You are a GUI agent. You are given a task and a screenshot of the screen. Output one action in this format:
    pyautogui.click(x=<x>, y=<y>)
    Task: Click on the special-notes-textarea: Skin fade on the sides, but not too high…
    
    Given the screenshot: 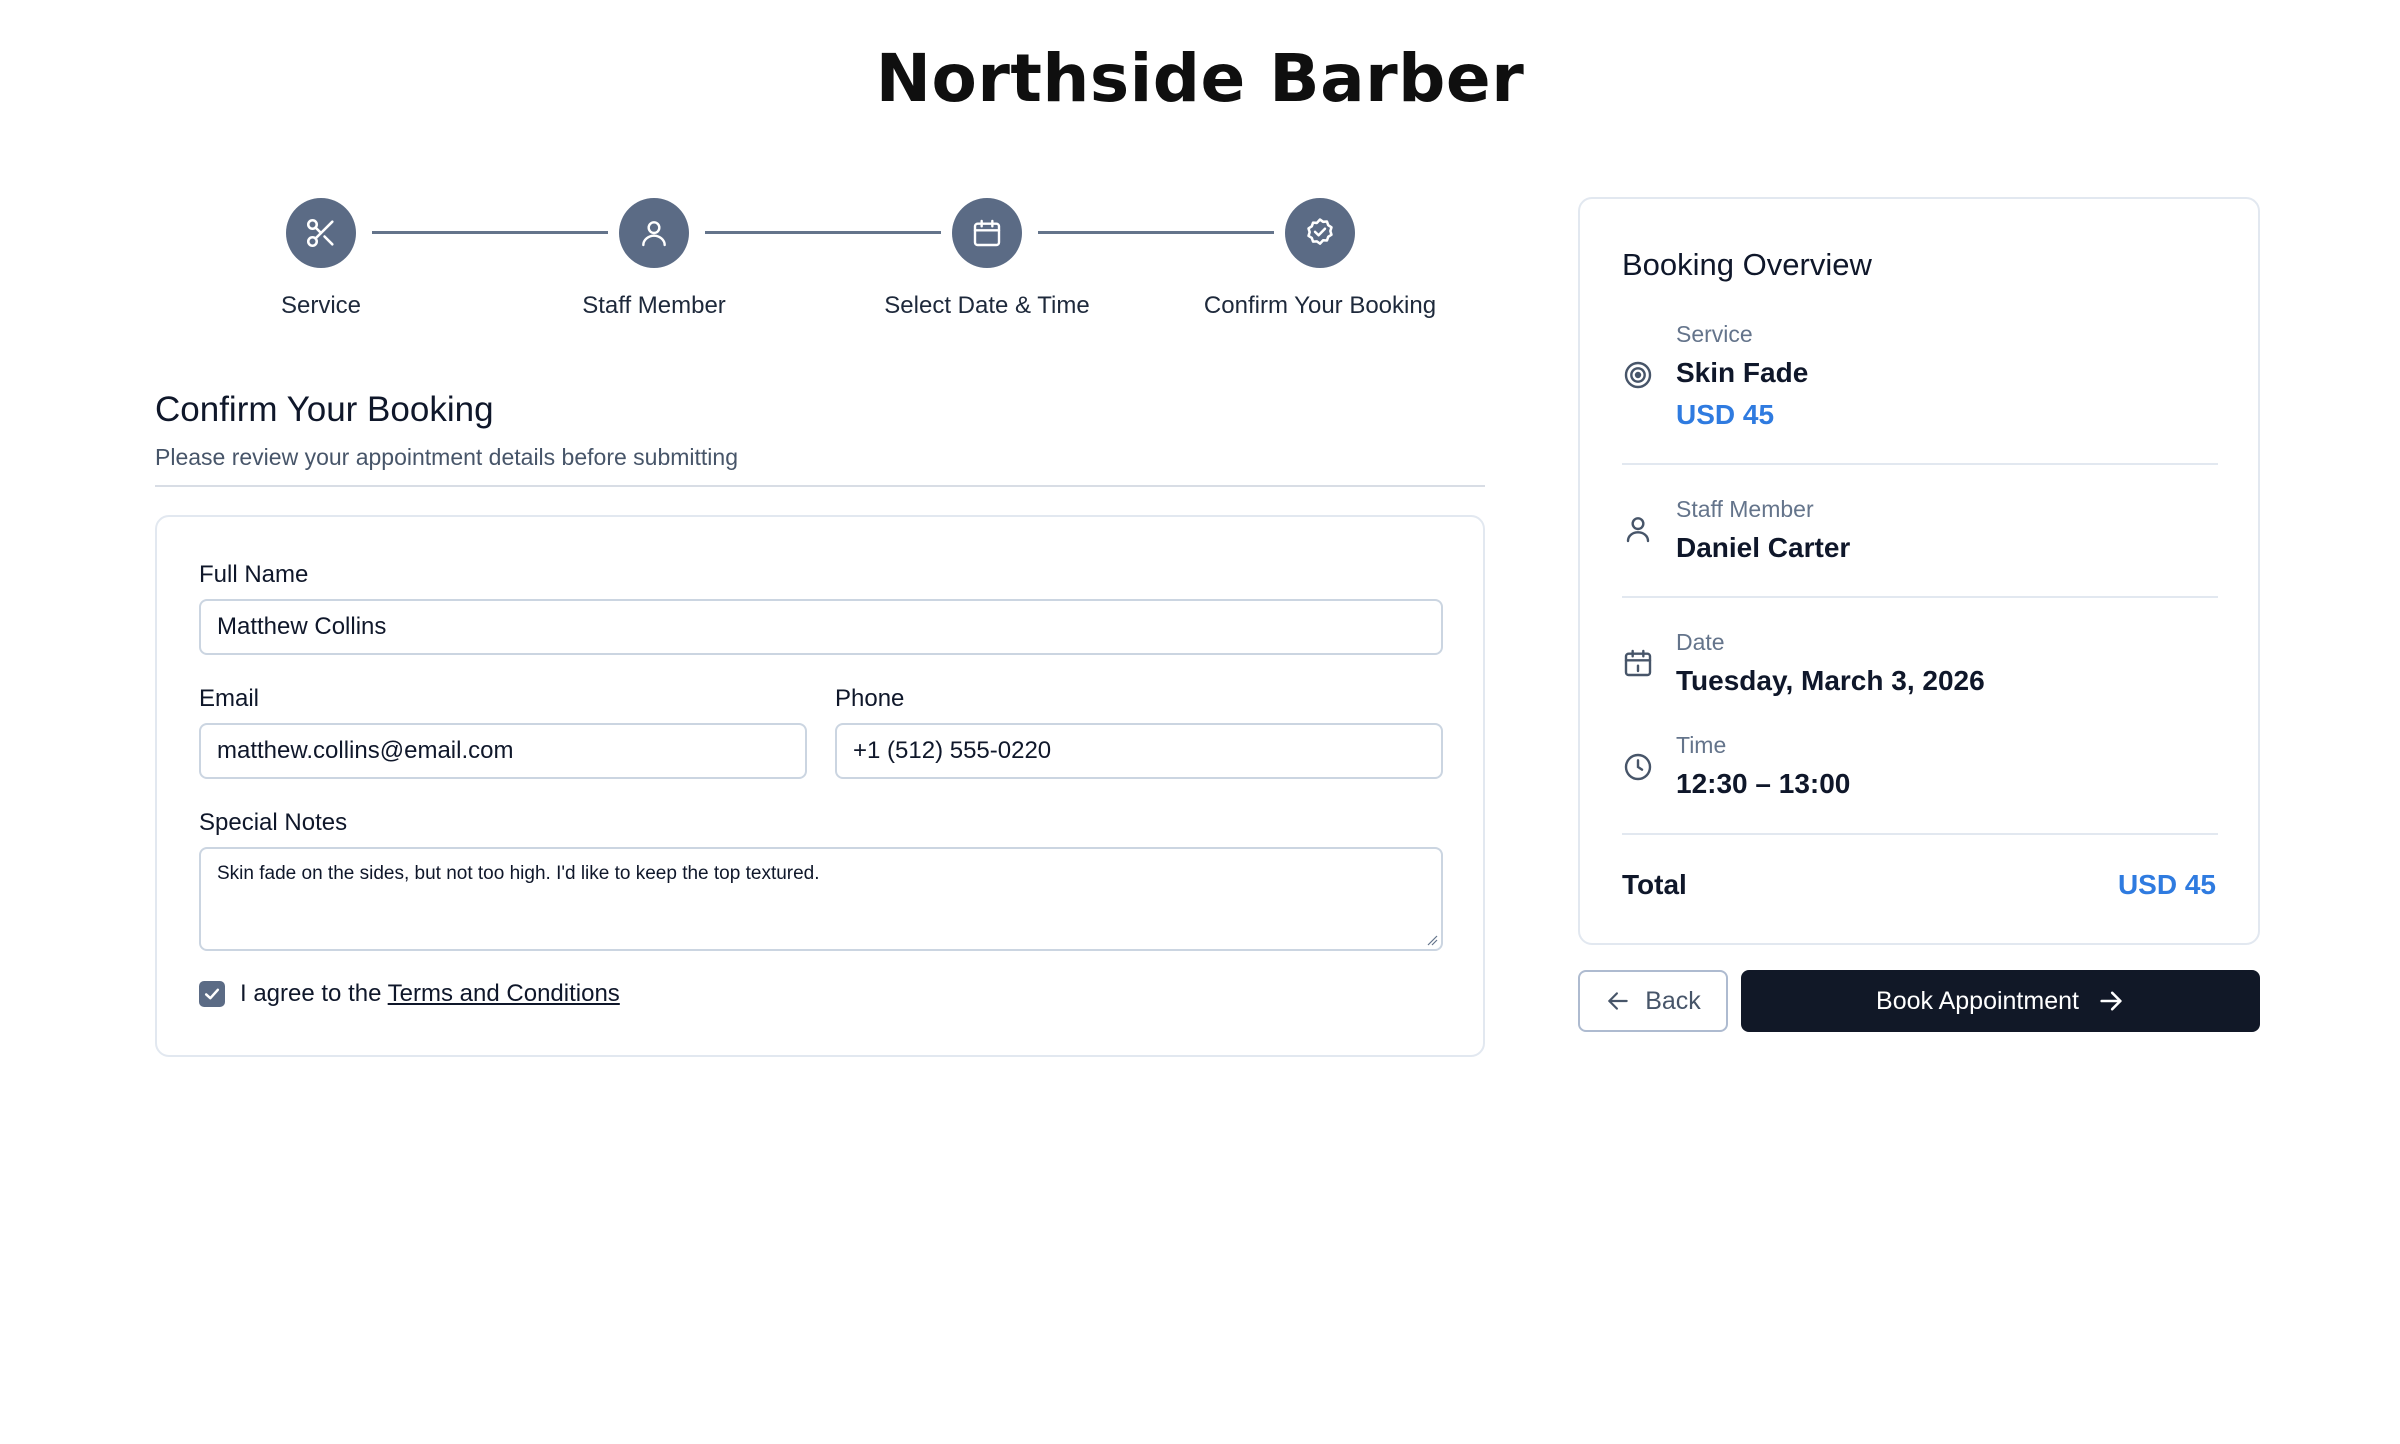 What is the action you would take?
    pyautogui.click(x=821, y=899)
    